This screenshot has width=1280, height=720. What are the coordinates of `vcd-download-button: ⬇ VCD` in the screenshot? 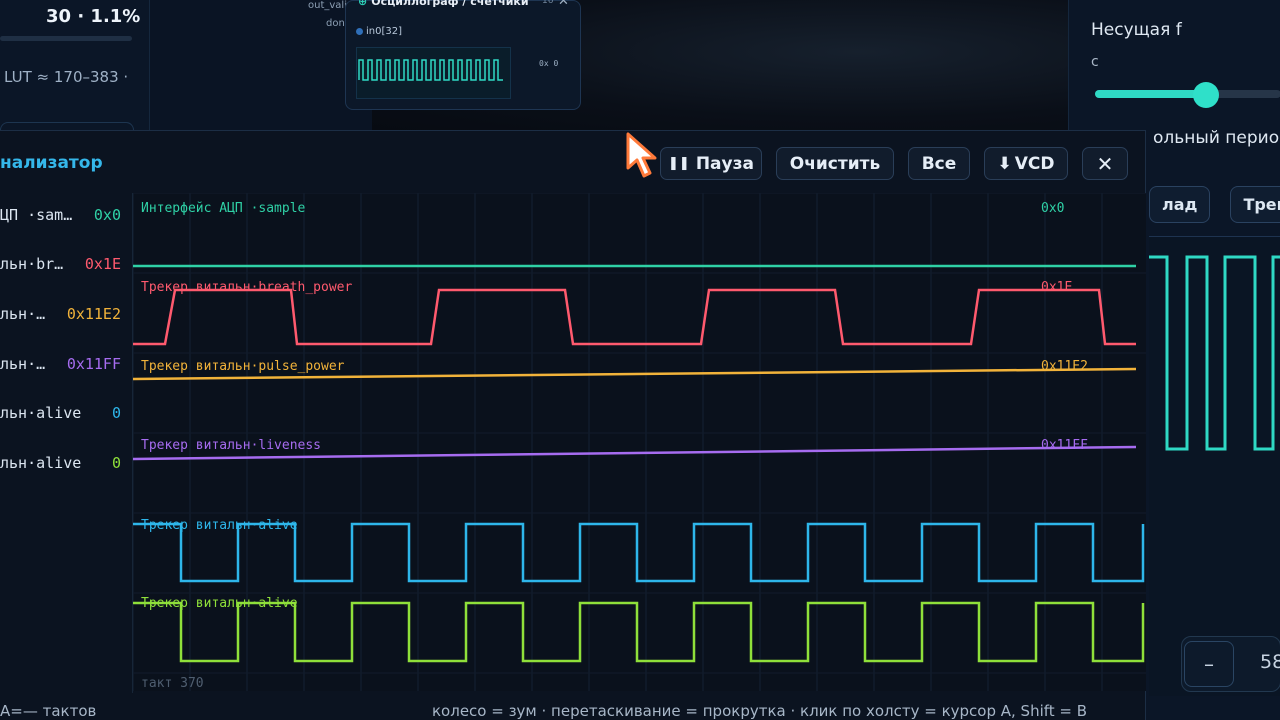 It's located at (1026, 163).